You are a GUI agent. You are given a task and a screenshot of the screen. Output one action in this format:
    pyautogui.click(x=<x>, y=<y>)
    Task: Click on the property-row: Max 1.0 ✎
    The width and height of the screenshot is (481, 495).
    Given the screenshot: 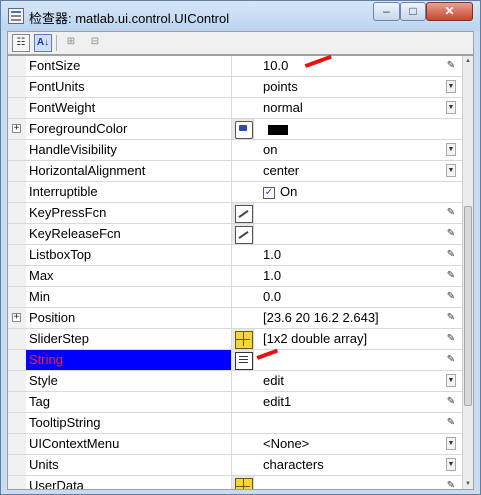 What is the action you would take?
    pyautogui.click(x=235, y=276)
    